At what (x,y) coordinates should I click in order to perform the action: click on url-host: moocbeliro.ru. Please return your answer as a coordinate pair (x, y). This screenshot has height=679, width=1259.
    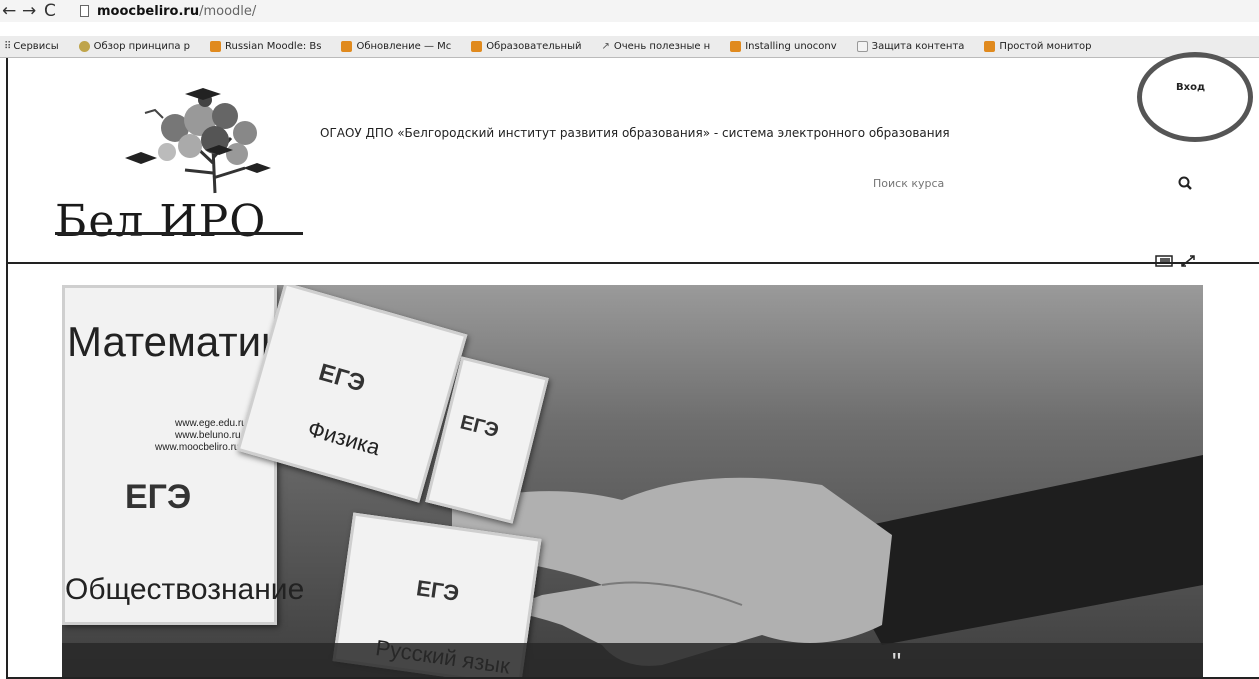
    Looking at the image, I should click on (148, 11).